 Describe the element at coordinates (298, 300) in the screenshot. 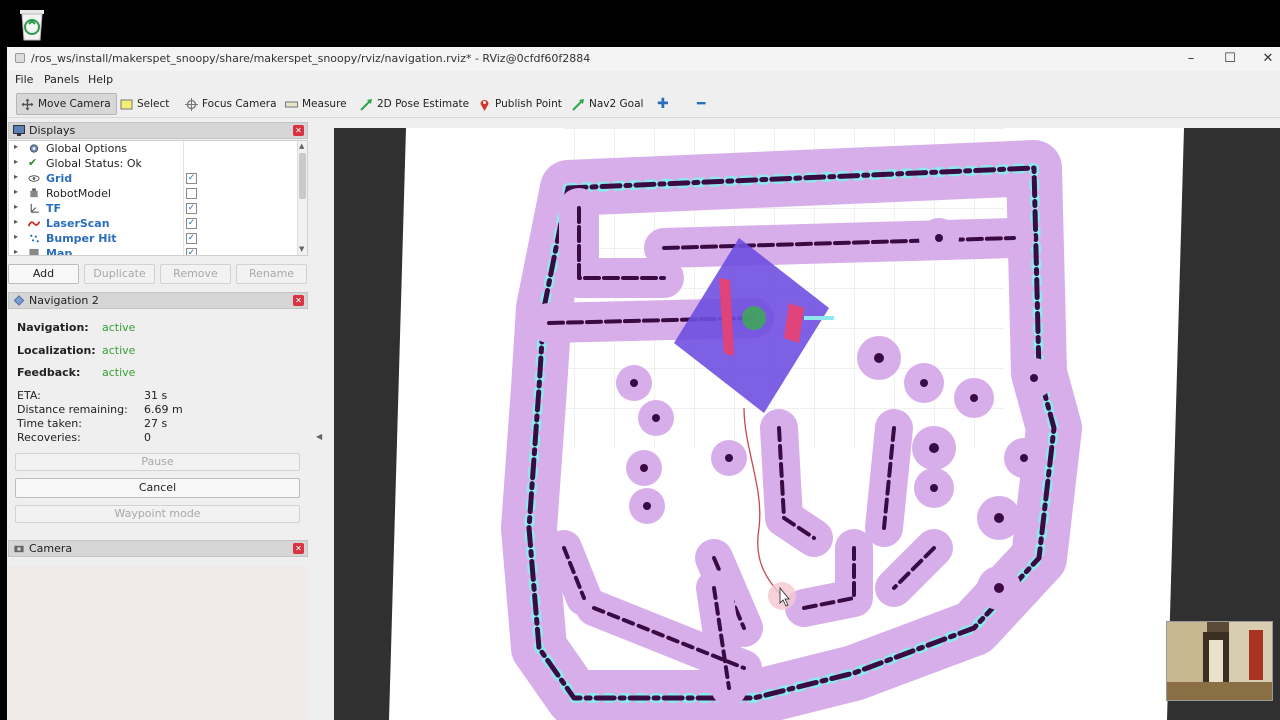

I see `close-navigation-button: ✕` at that location.